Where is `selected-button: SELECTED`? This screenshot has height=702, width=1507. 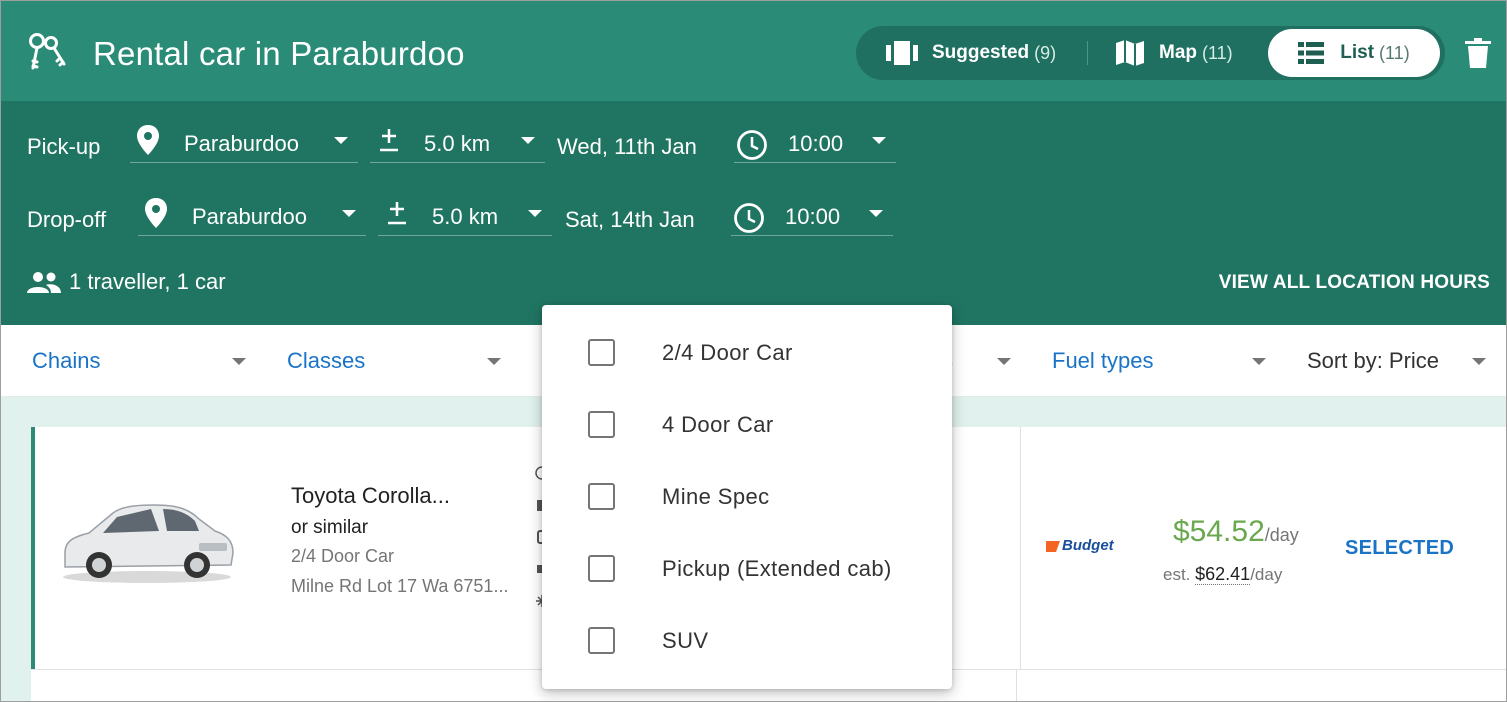
selected-button: SELECTED is located at coordinates (1399, 548).